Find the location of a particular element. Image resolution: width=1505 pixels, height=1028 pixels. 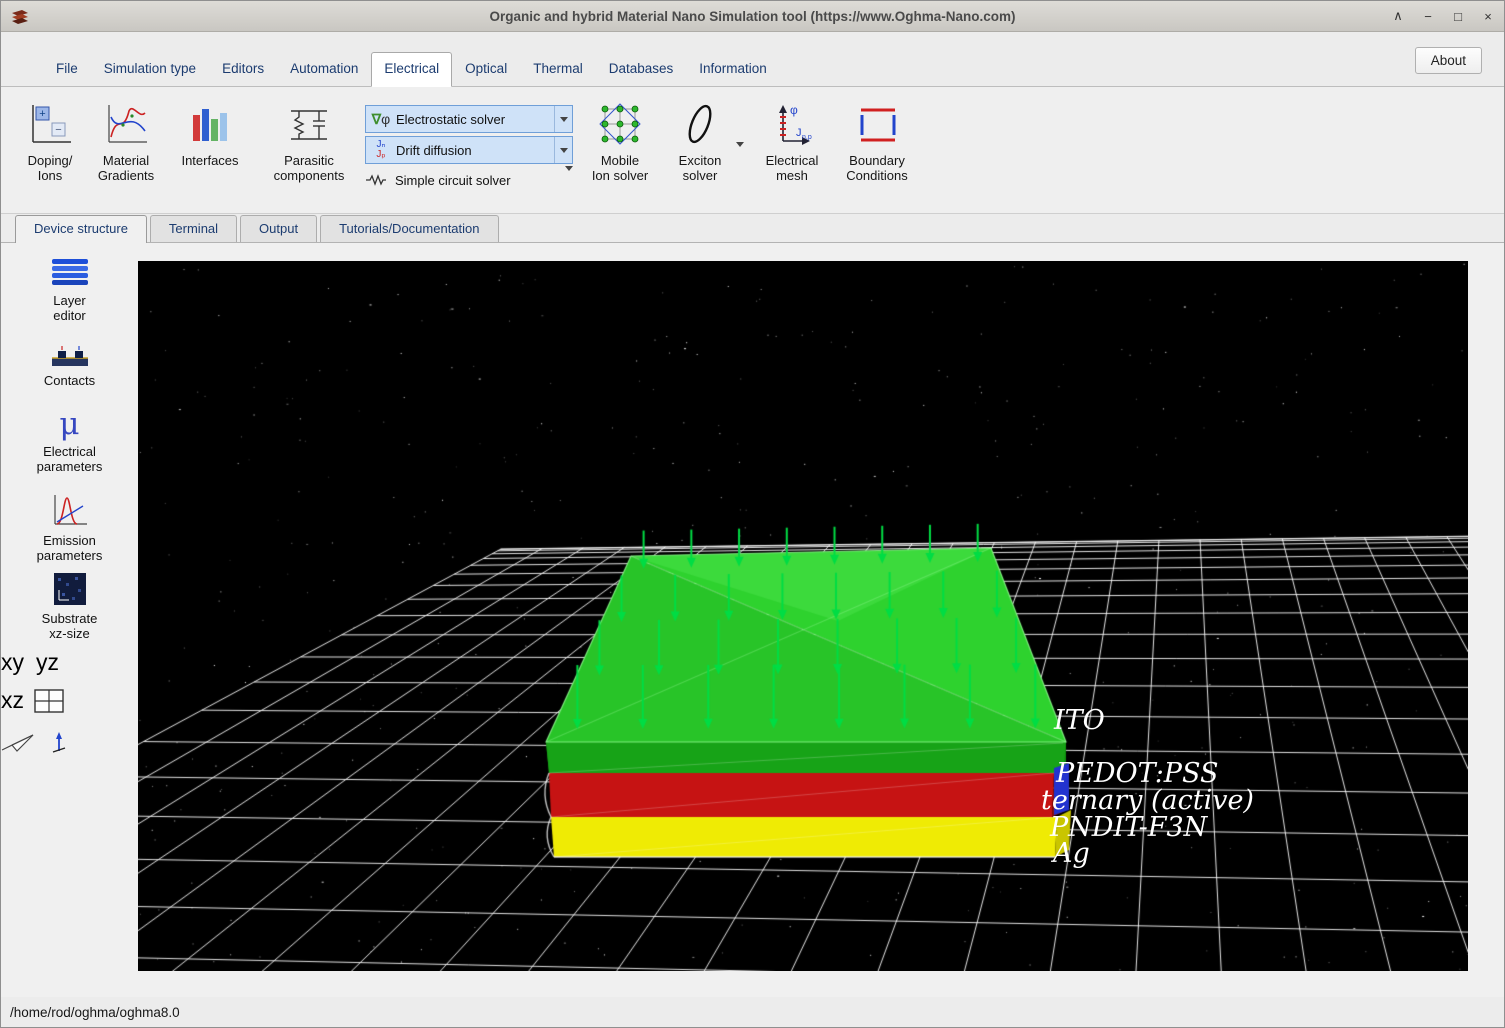

electrical-parameters-label: Electrical parameters is located at coordinates (69, 459).